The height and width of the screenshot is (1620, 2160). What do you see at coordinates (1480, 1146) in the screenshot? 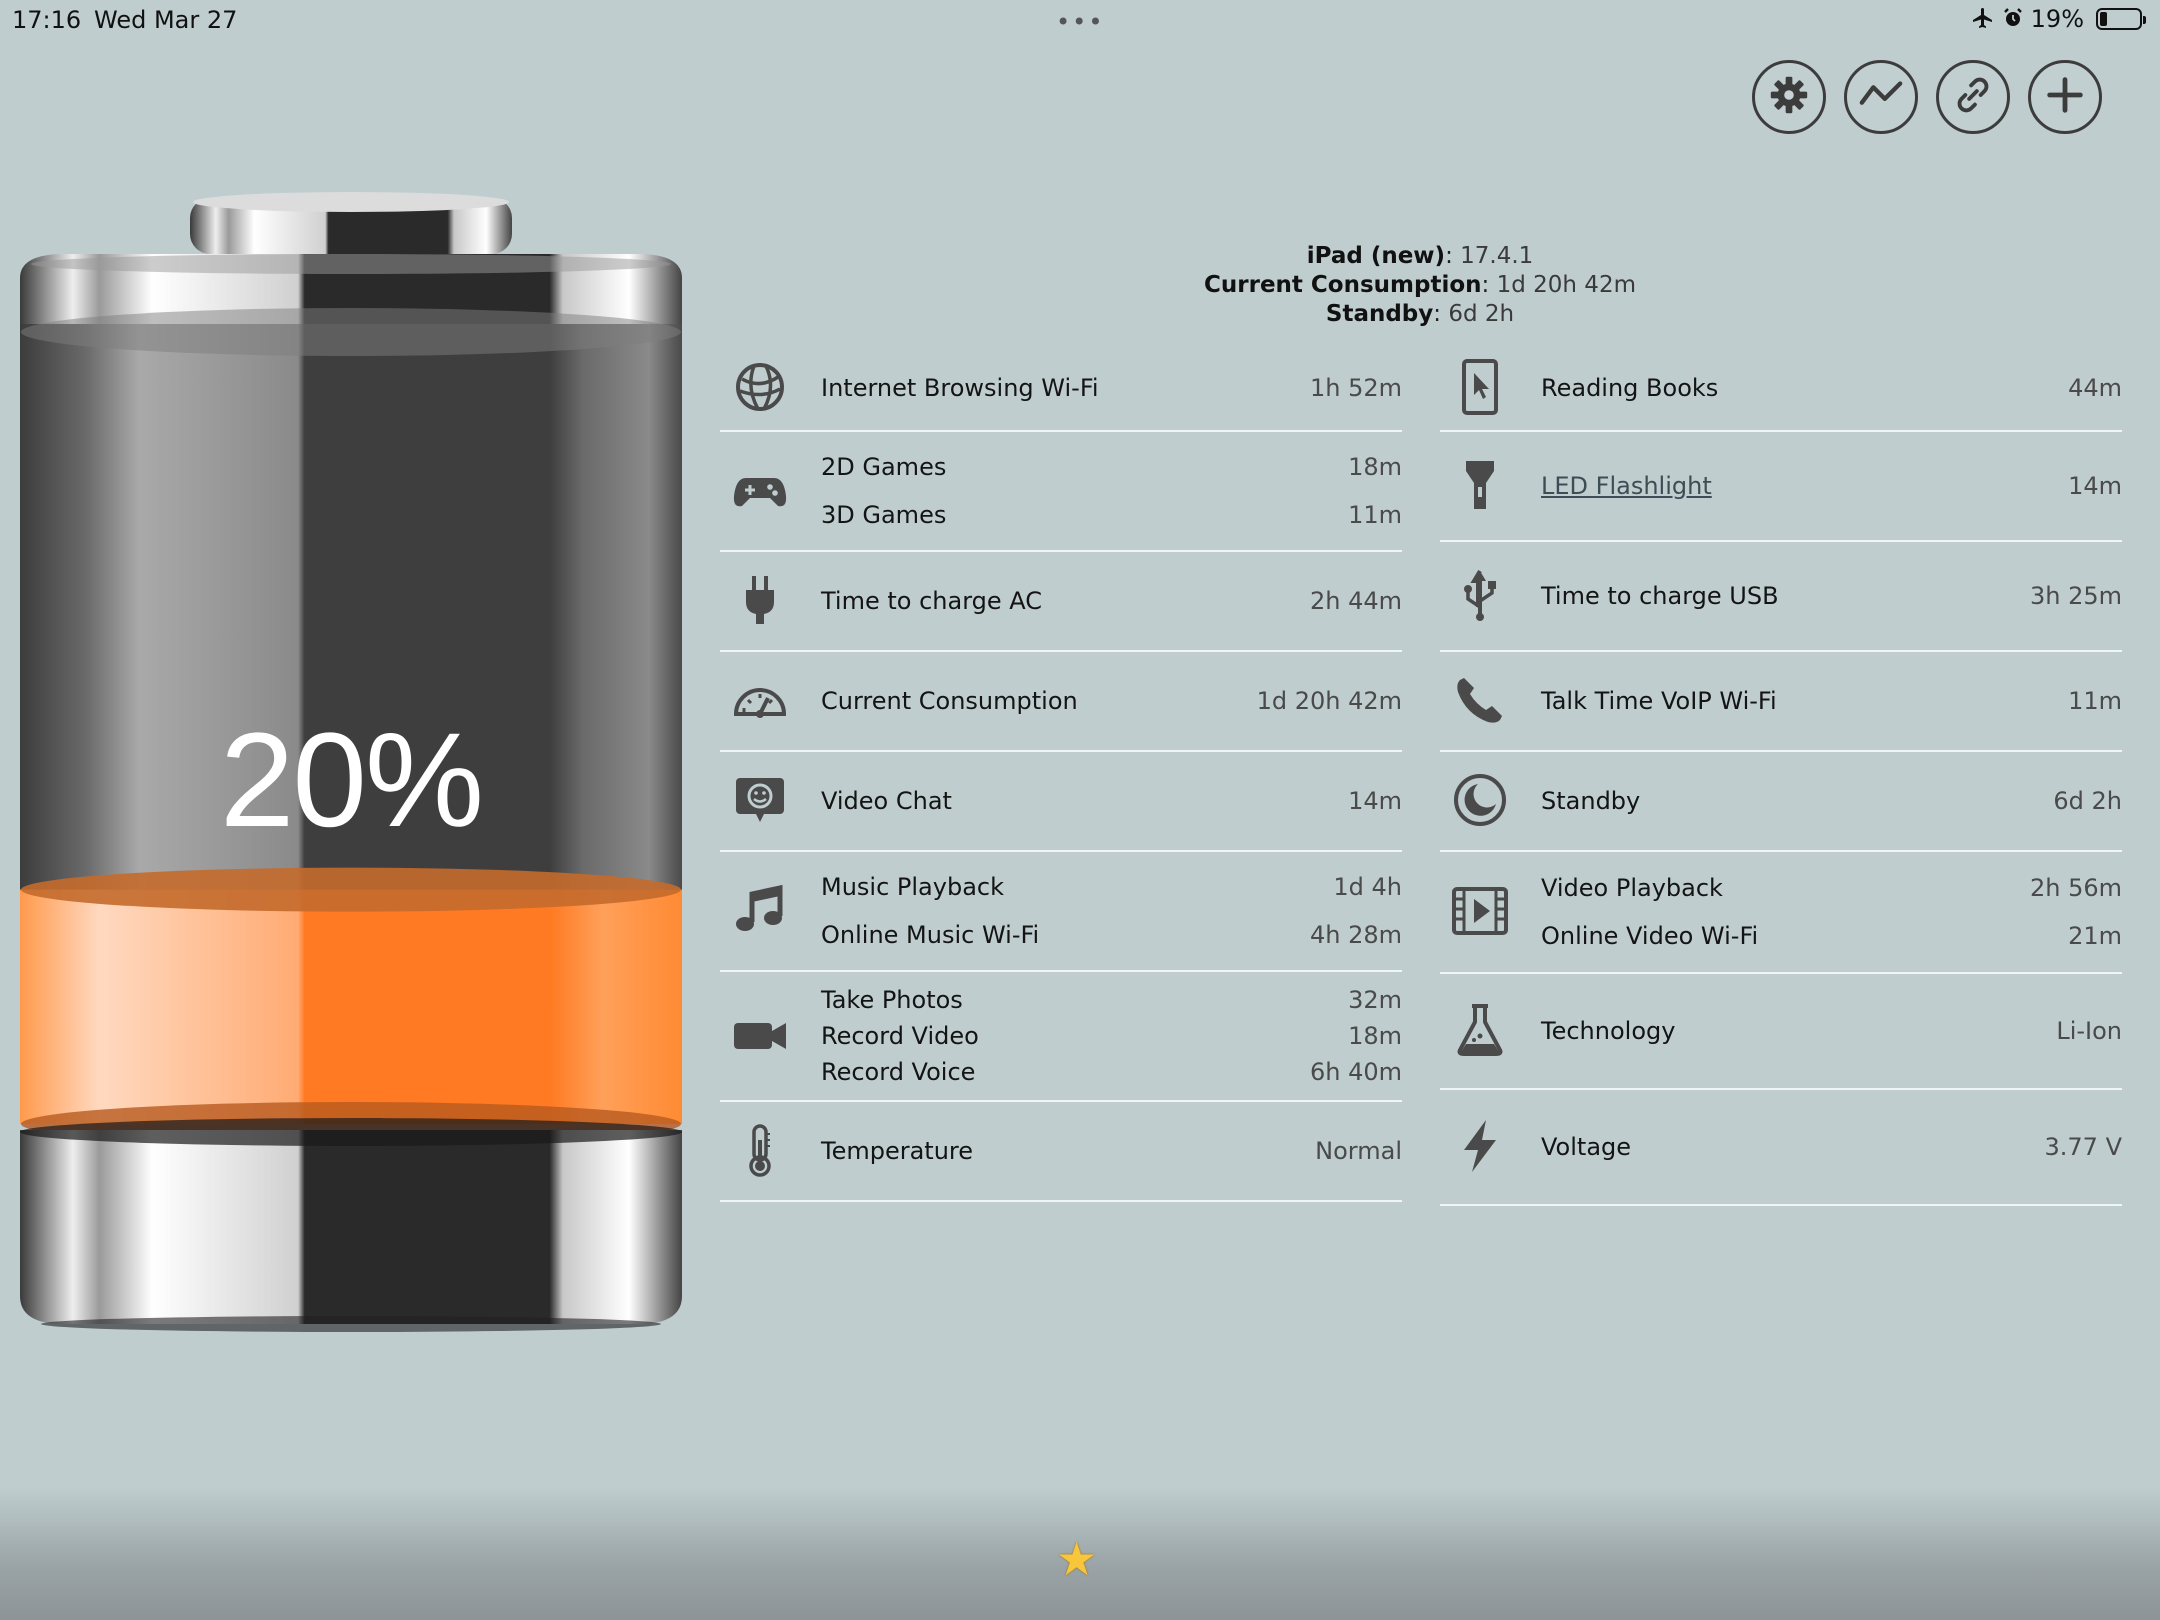
I see `lightning-icon` at bounding box center [1480, 1146].